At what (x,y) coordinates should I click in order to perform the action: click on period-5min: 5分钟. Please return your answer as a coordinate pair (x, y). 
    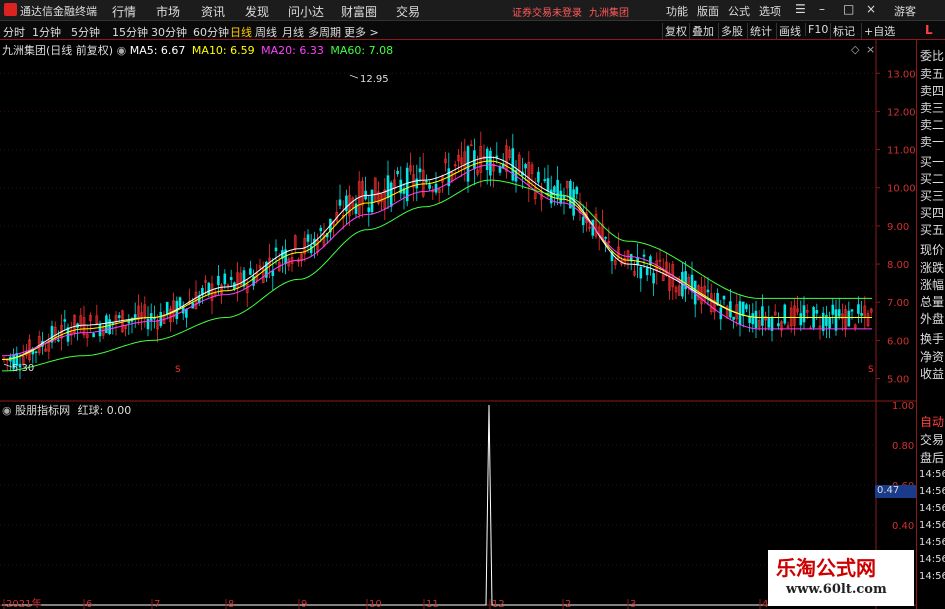
    Looking at the image, I should click on (85, 32).